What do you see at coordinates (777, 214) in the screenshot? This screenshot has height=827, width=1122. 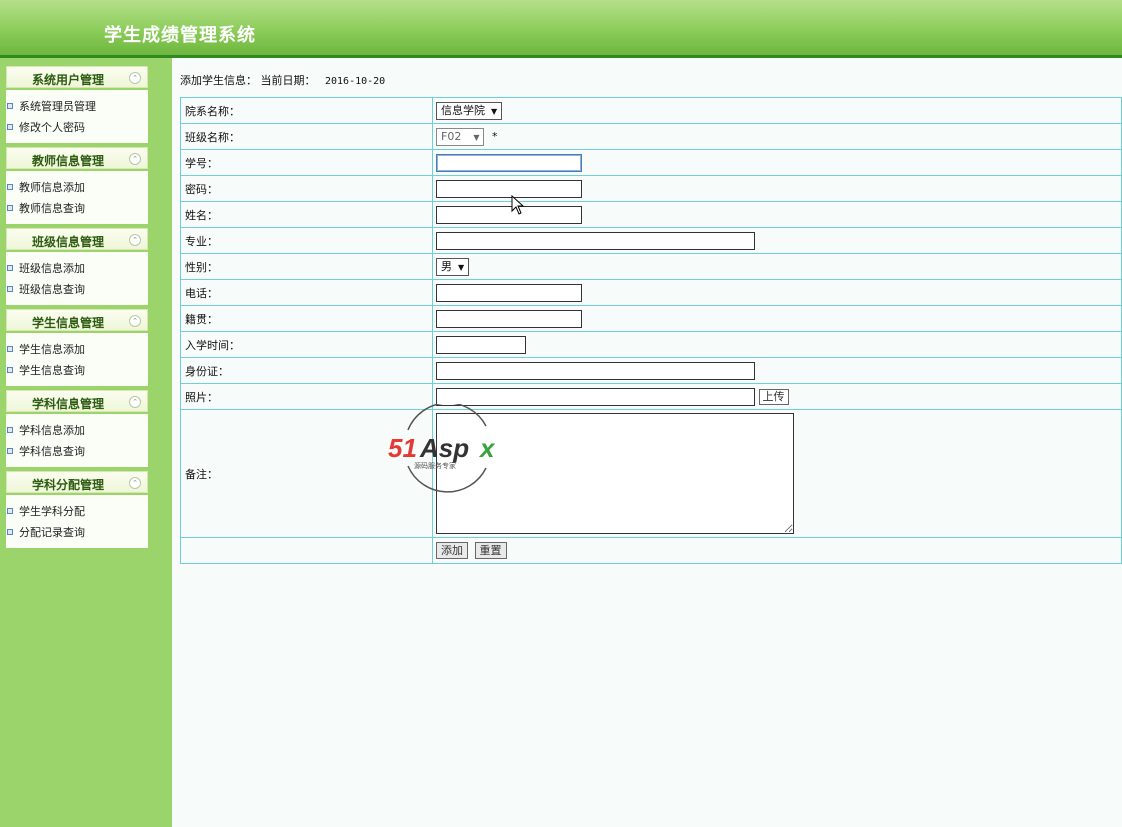 I see `name-cell` at bounding box center [777, 214].